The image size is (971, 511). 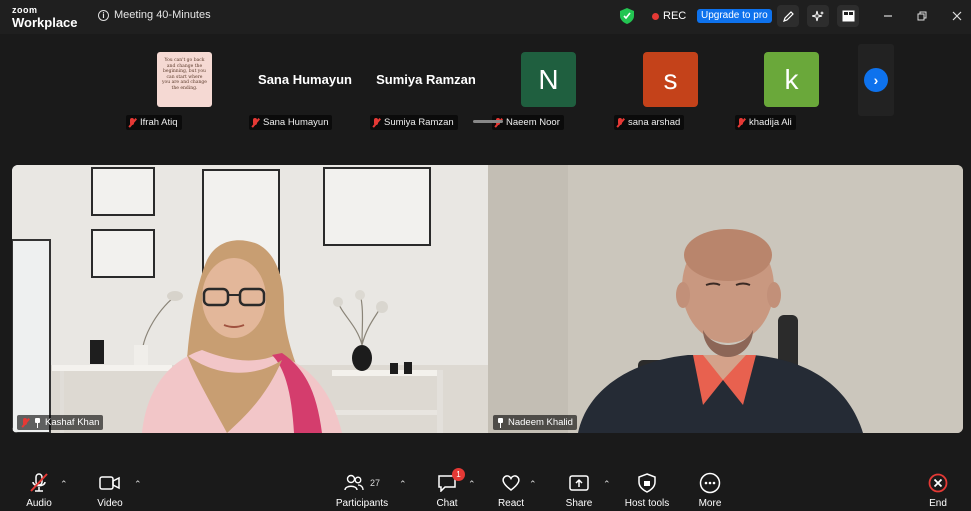 I want to click on participant-display-name: Sana Humayun, so click(x=305, y=79).